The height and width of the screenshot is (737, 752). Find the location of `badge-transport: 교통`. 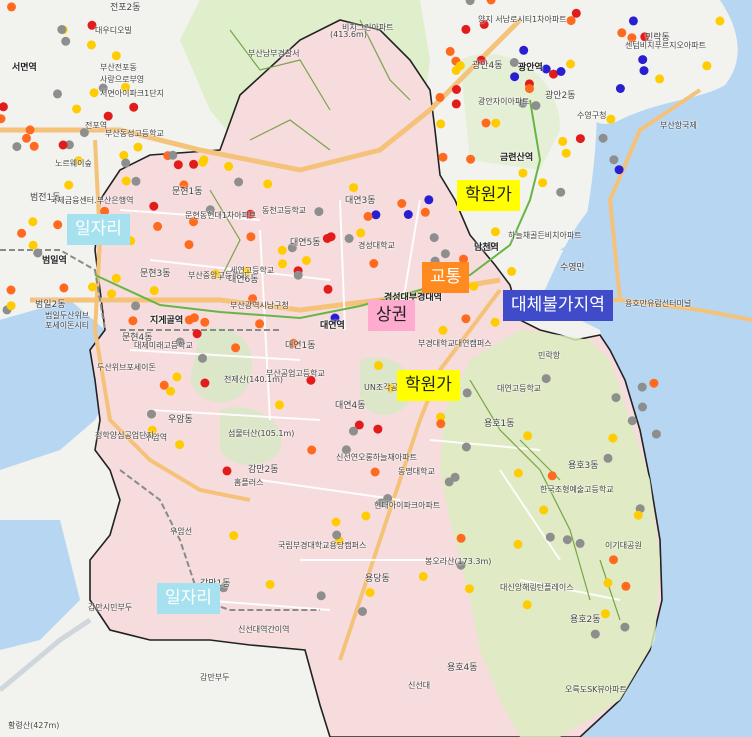

badge-transport: 교통 is located at coordinates (446, 277).